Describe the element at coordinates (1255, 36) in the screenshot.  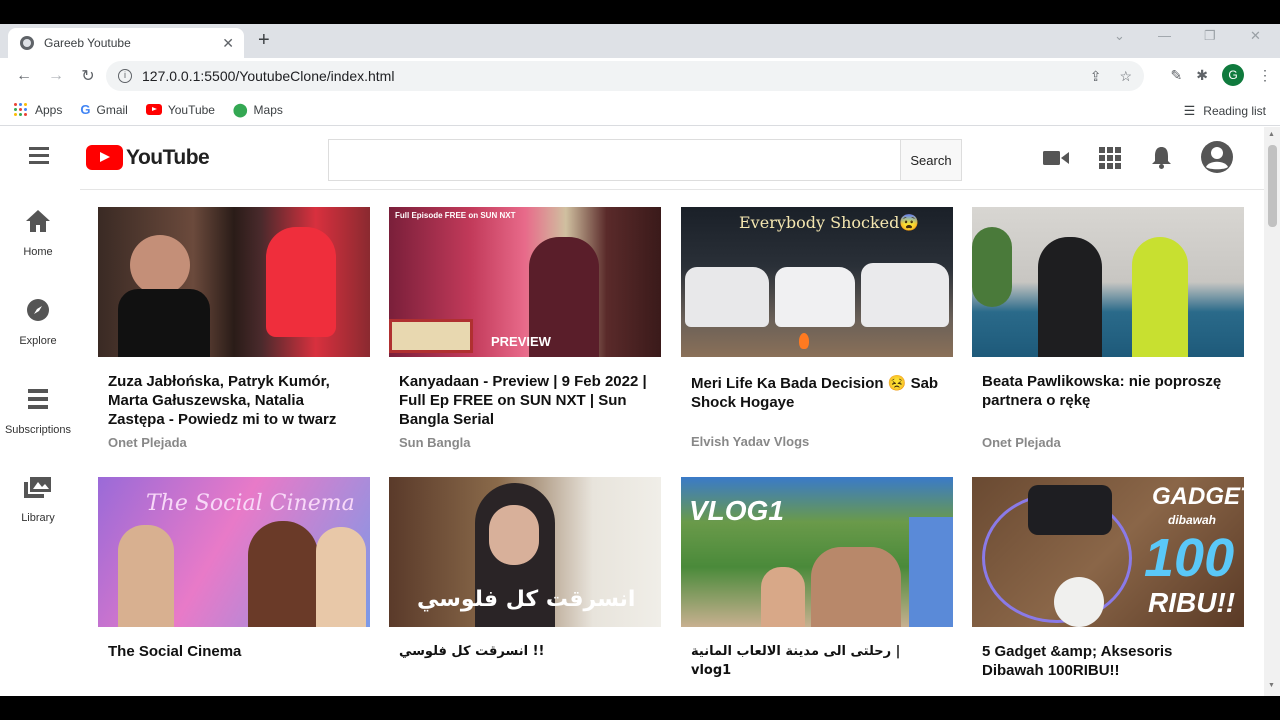
I see `window-close-icon: ✕` at that location.